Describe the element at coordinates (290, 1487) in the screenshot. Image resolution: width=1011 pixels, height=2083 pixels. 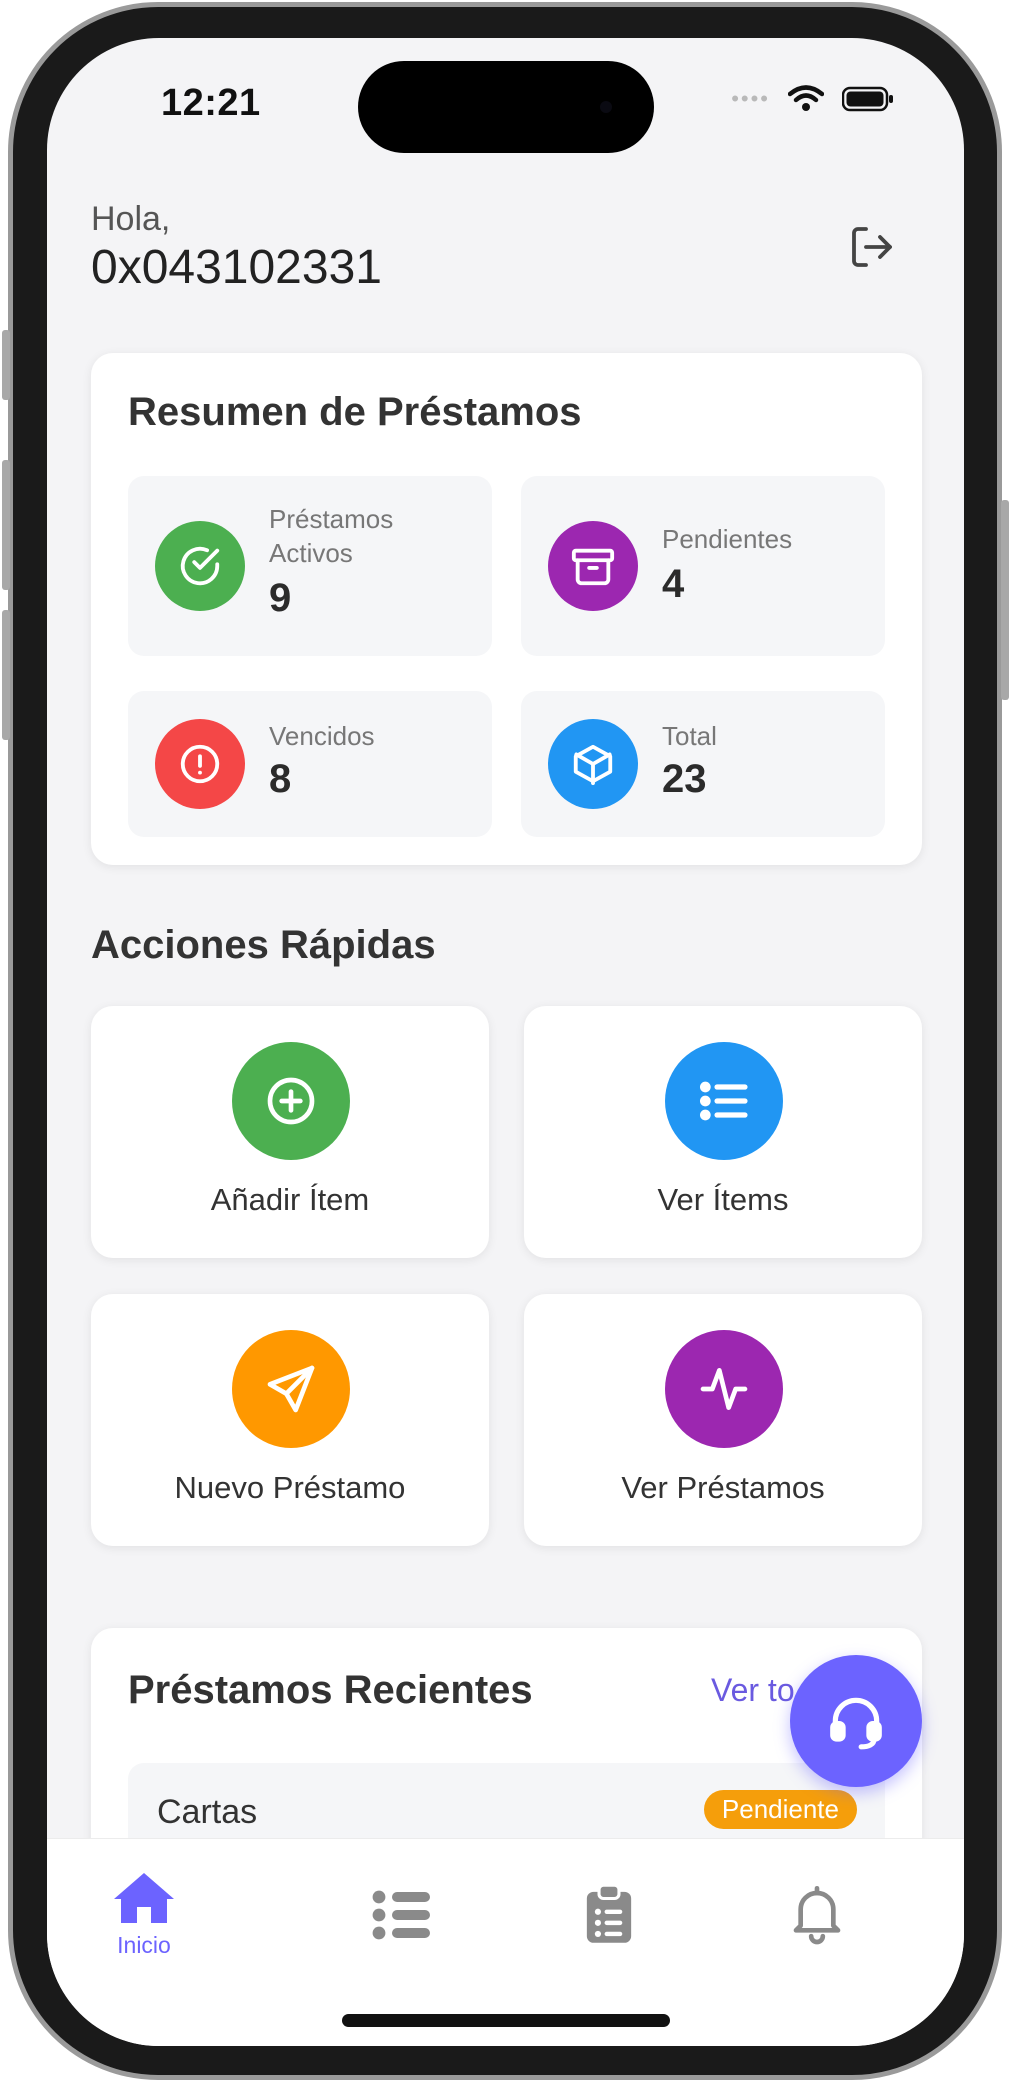
I see `action-label: Nuevo Préstamo` at that location.